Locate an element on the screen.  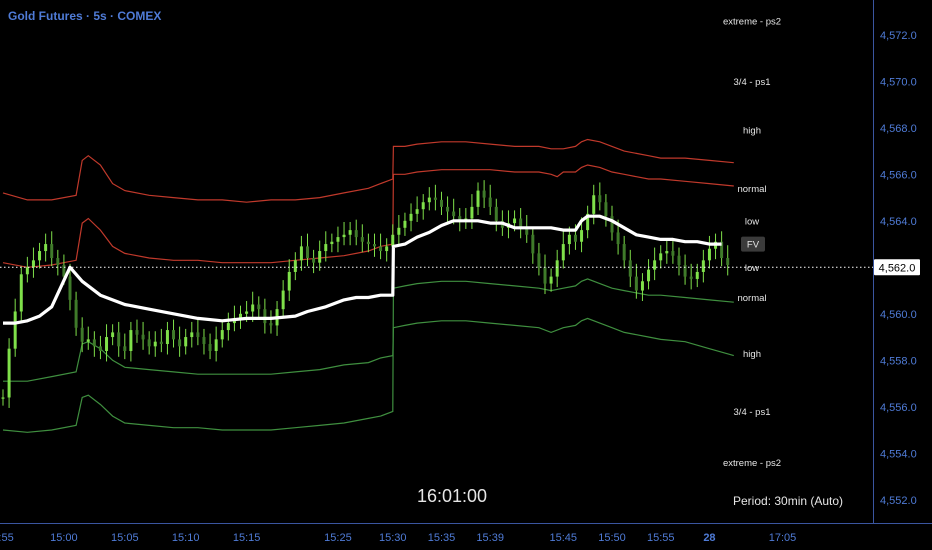
period-label: Period: 30min (Auto) is located at coordinates (788, 501).